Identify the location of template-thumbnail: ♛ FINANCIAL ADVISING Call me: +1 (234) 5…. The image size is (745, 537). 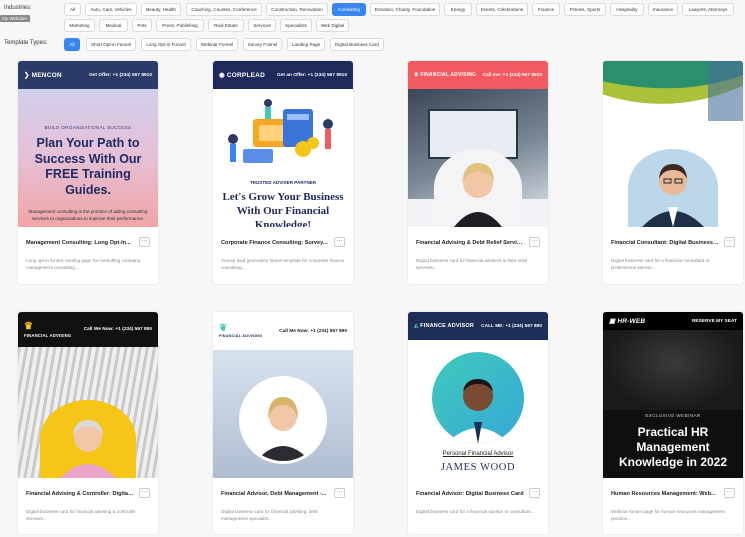
(478, 144).